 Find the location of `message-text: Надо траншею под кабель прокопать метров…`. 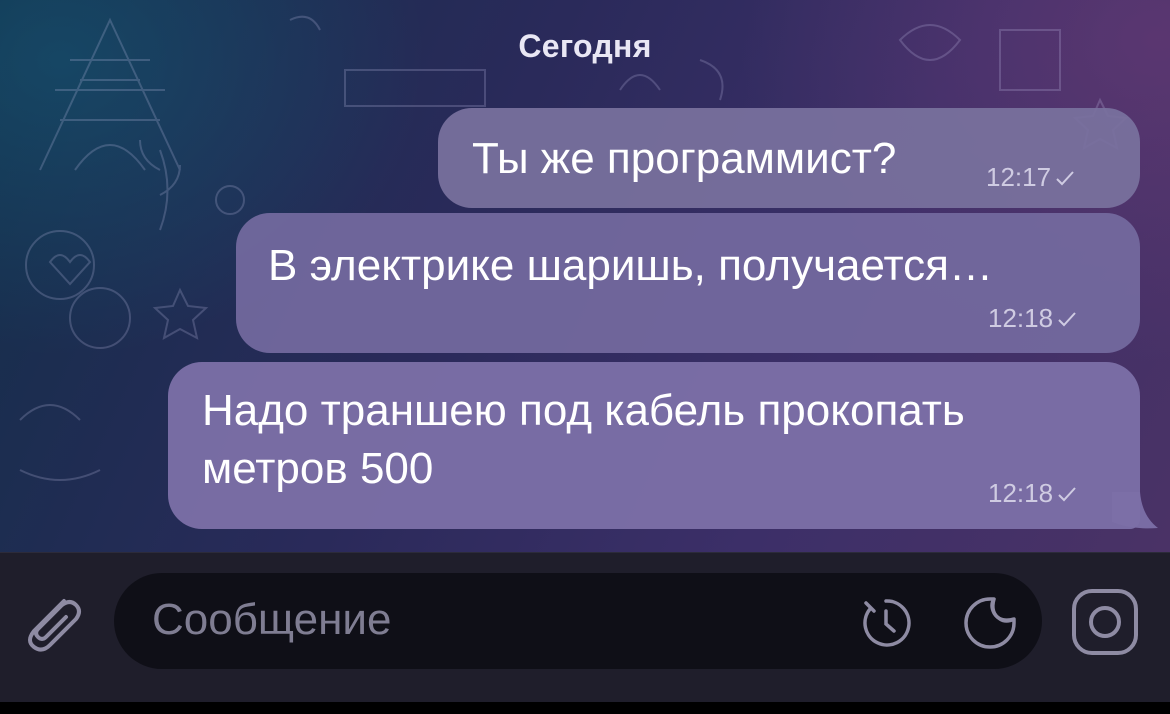

message-text: Надо траншею под кабель прокопать метров… is located at coordinates (583, 439).